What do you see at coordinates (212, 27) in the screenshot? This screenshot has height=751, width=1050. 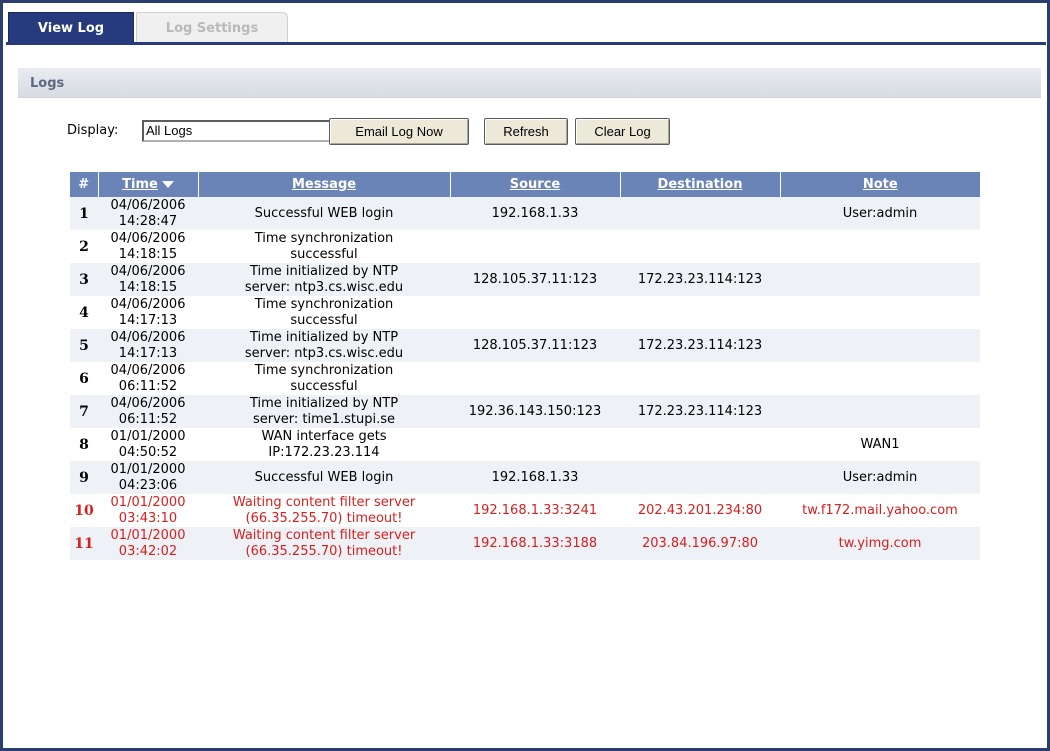 I see `tab-log-settings: Log Settings` at bounding box center [212, 27].